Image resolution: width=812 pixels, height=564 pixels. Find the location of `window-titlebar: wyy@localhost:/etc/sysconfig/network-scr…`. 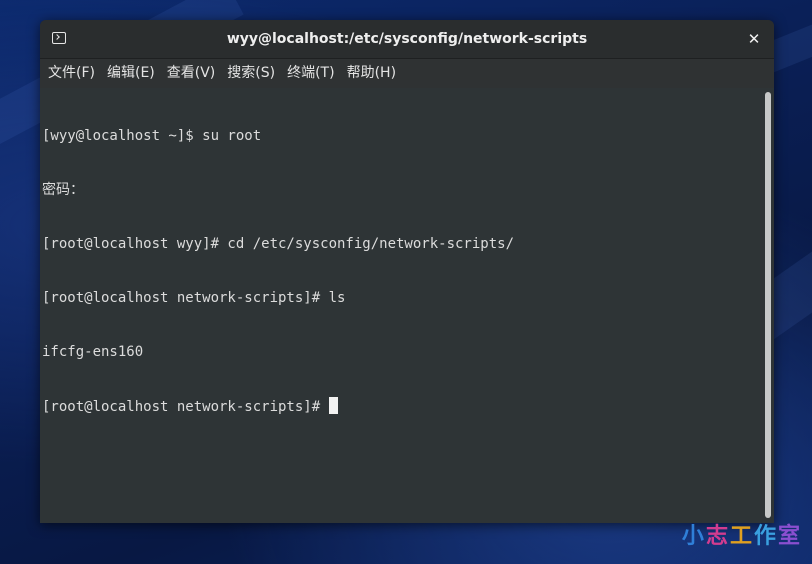

window-titlebar: wyy@localhost:/etc/sysconfig/network-scr… is located at coordinates (407, 39).